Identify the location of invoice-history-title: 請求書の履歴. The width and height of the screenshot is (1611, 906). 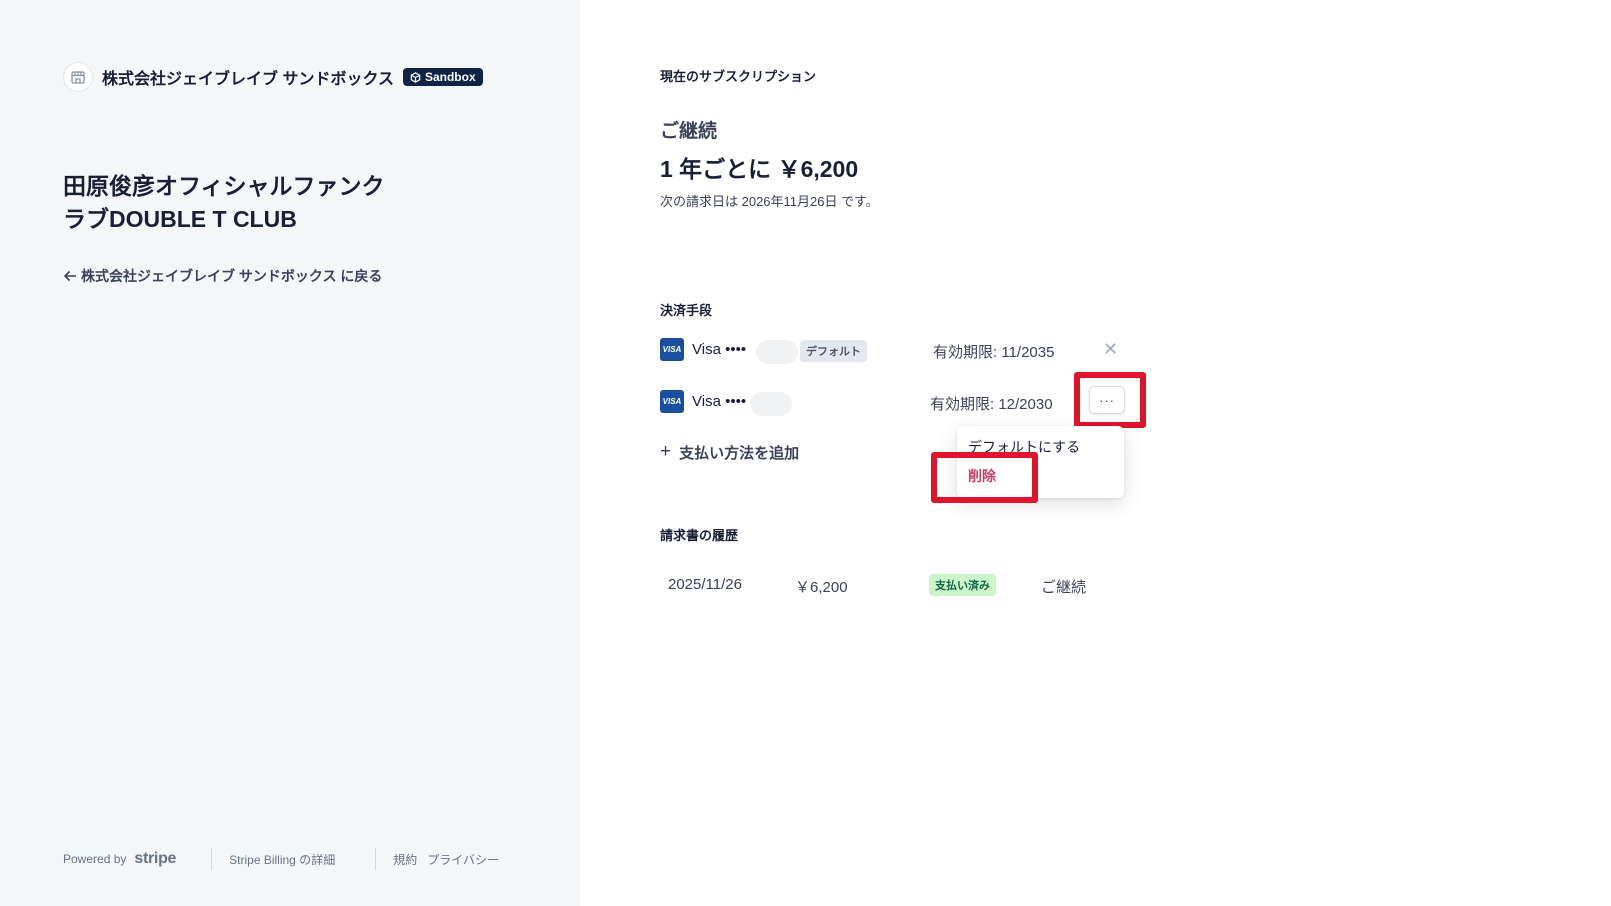
(699, 535).